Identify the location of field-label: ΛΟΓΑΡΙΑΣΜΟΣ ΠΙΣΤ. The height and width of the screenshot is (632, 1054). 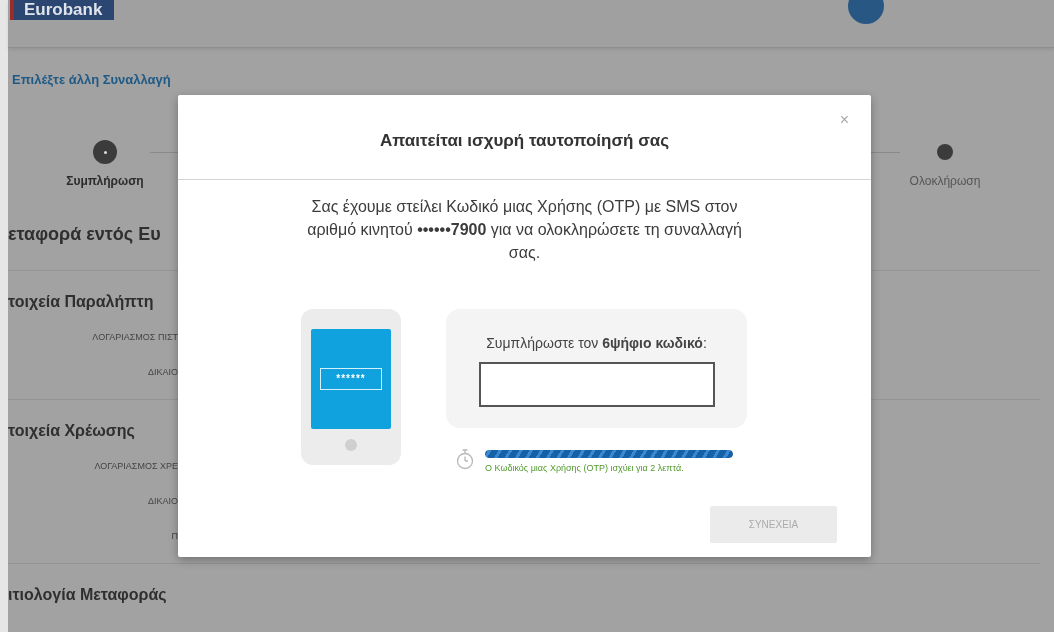
(135, 336).